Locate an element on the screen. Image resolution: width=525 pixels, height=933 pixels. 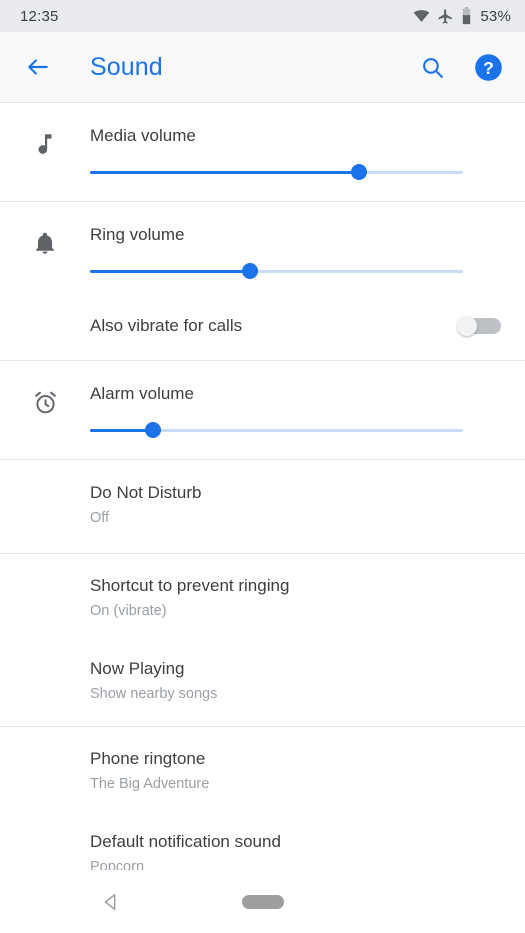
now-playing-title: Now Playing is located at coordinates (137, 668).